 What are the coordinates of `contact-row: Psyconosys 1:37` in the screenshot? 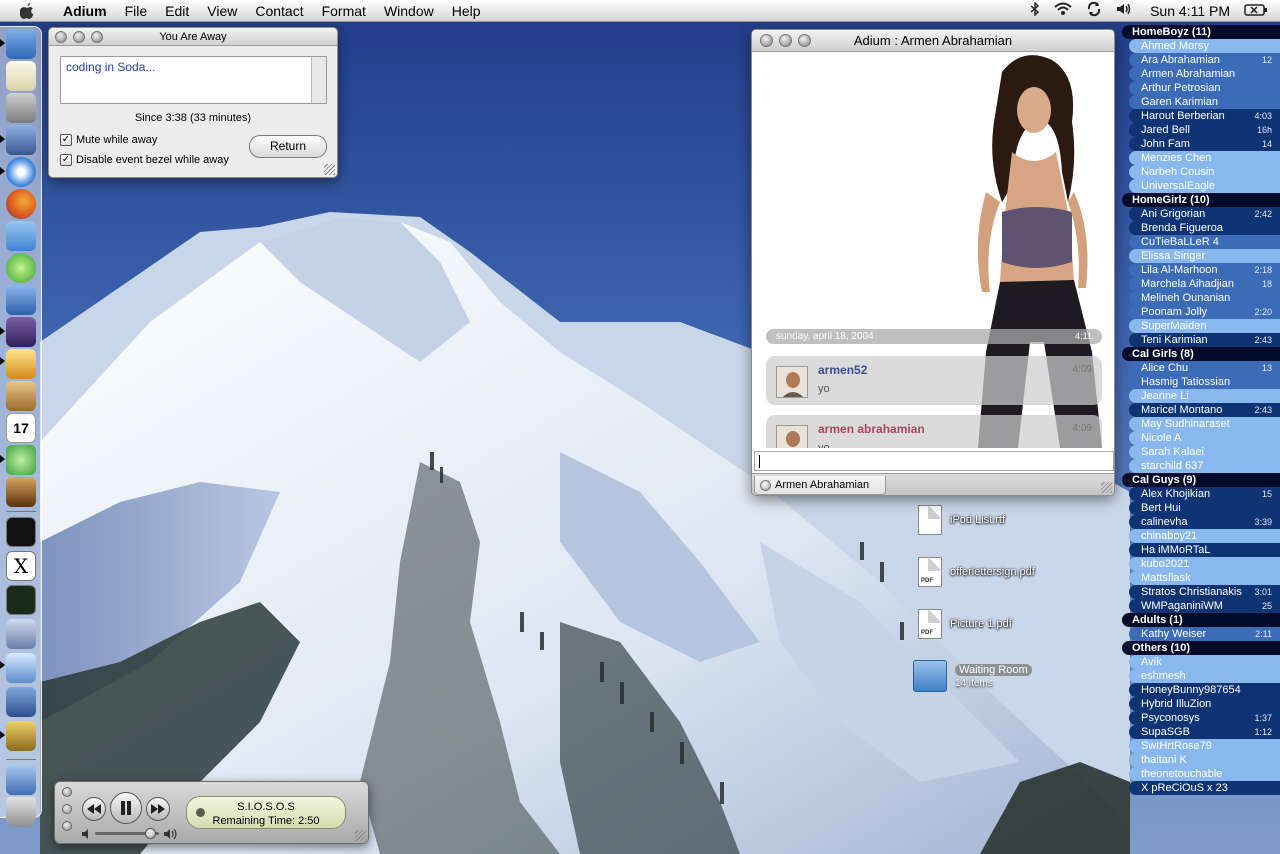 It's located at (1204, 718).